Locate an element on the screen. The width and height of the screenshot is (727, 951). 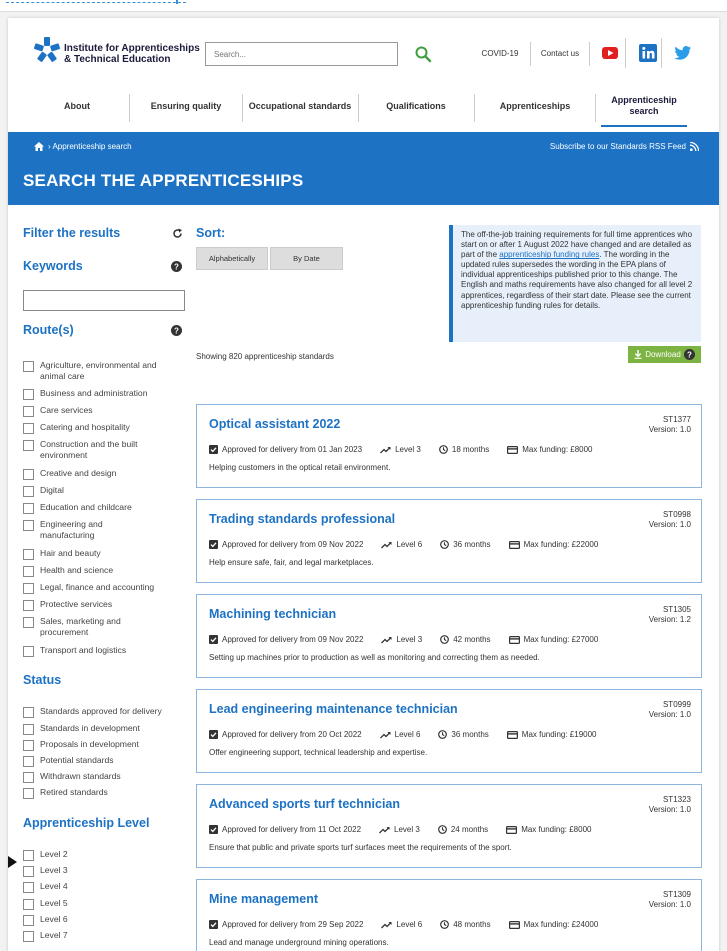
covid-link: COVID-19 is located at coordinates (500, 54).